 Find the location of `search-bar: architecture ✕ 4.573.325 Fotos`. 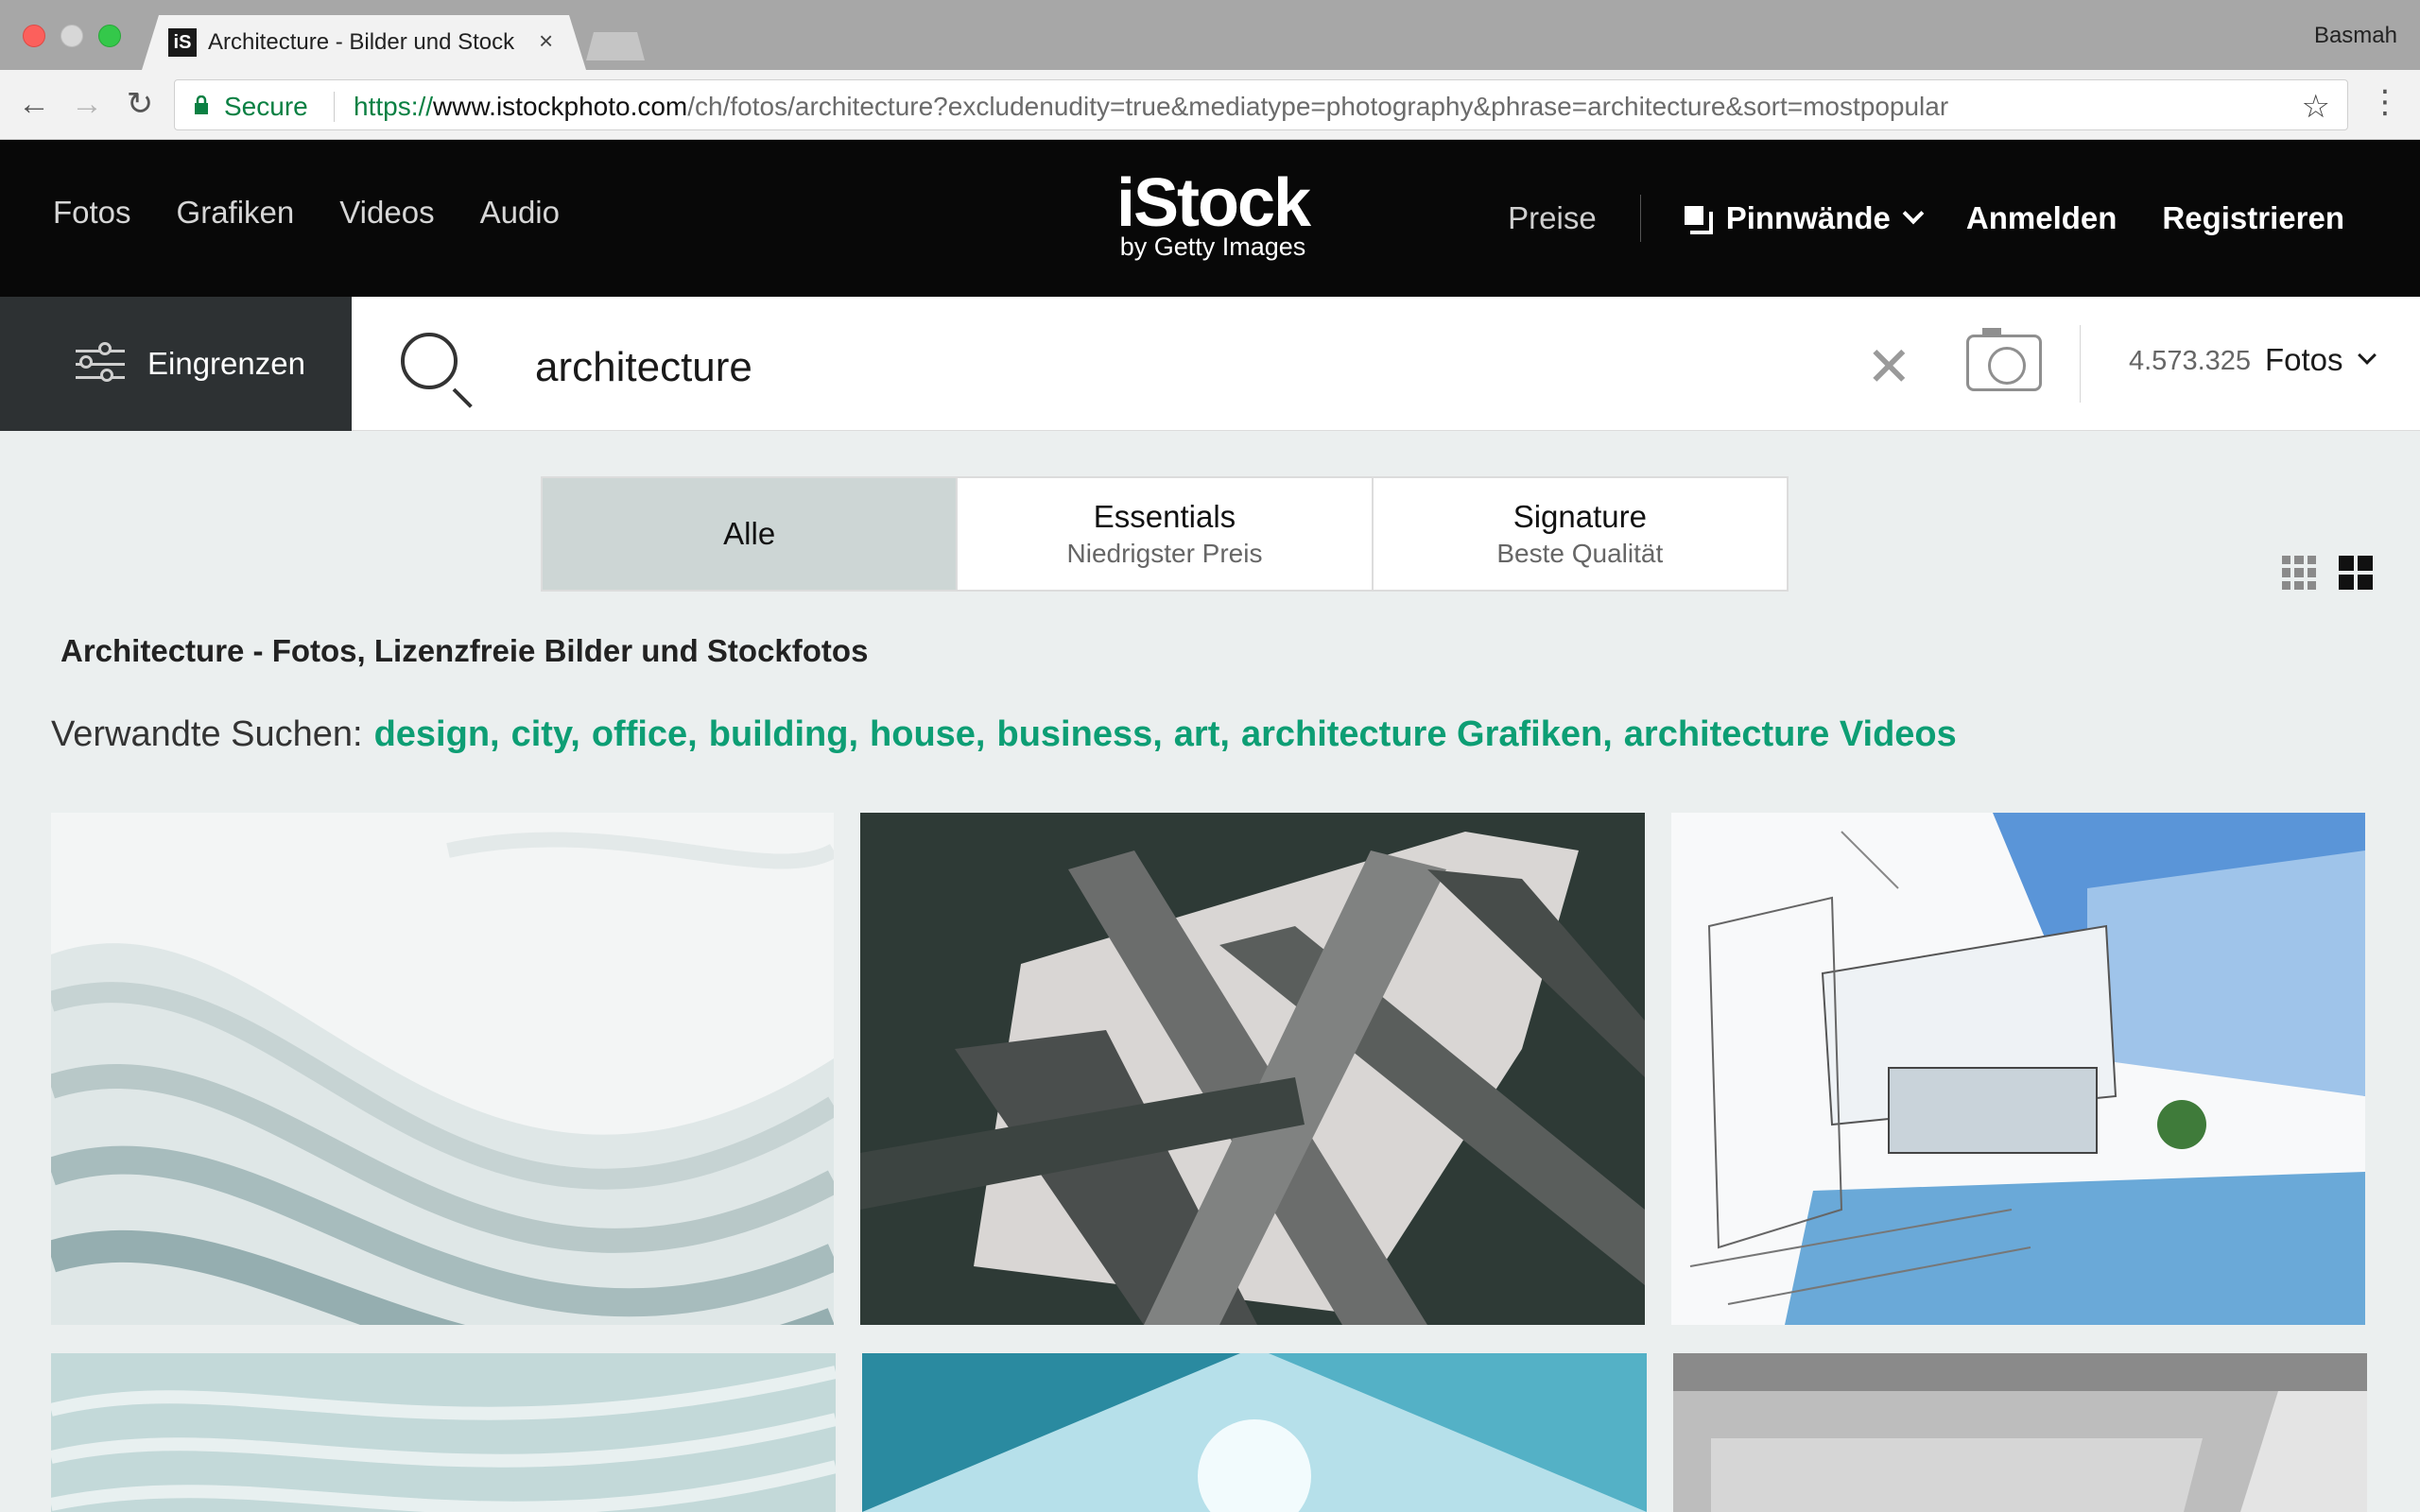

search-bar: architecture ✕ 4.573.325 Fotos is located at coordinates (1386, 364).